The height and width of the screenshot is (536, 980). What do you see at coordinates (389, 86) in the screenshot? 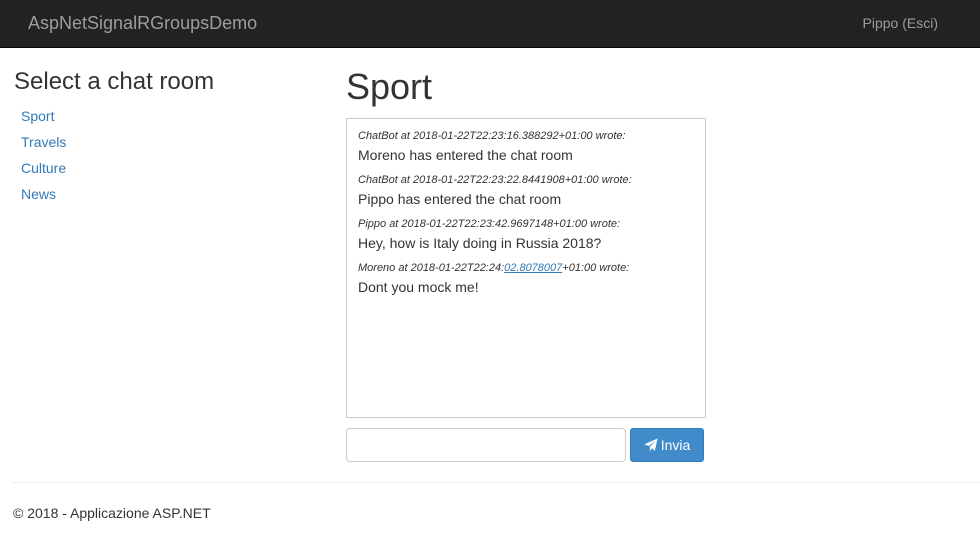
I see `page-title: Sport` at bounding box center [389, 86].